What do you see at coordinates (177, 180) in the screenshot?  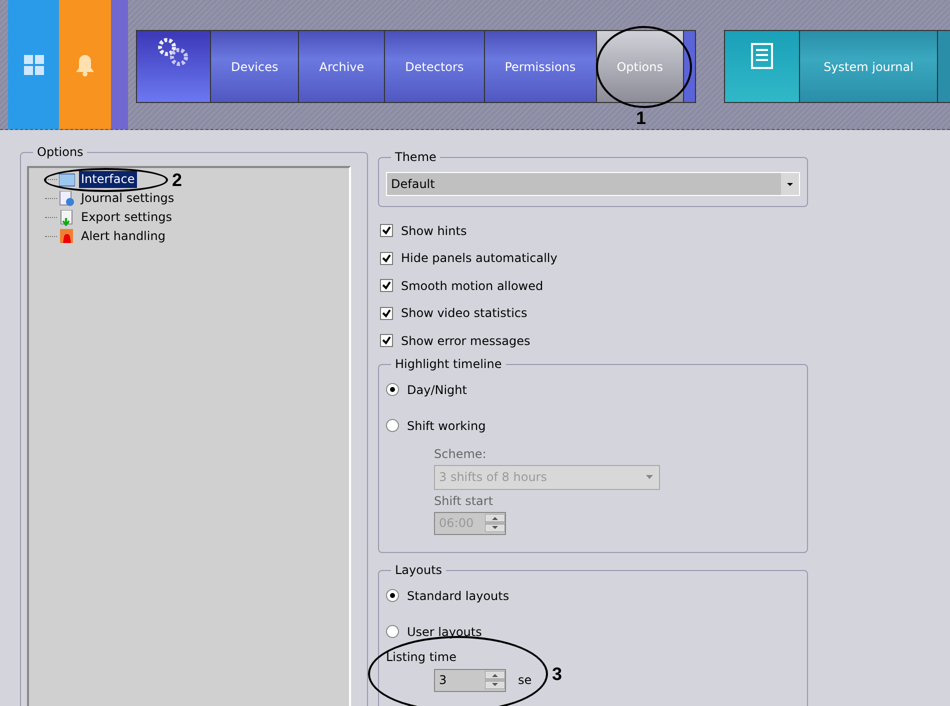 I see `callout-number: 2` at bounding box center [177, 180].